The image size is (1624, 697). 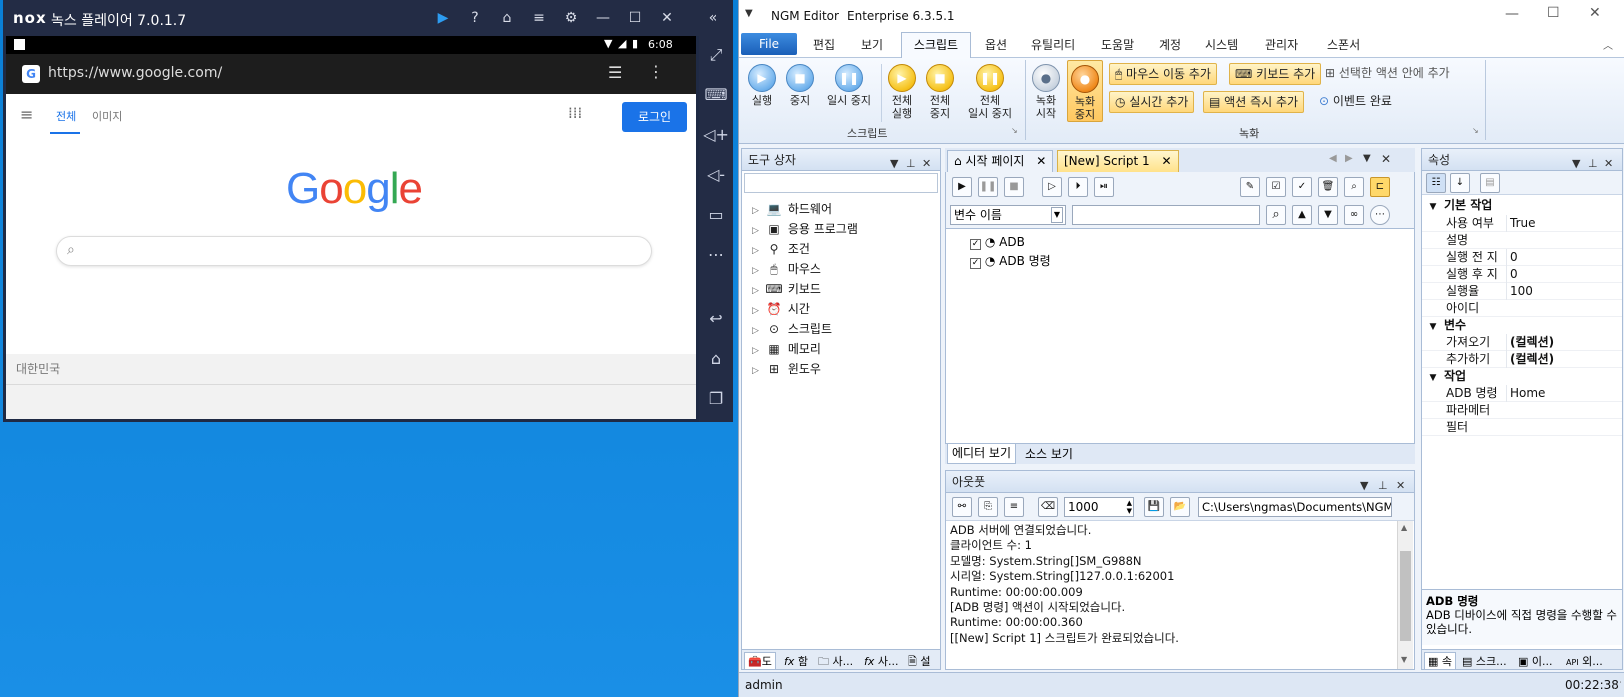 I want to click on prop-row: 가져오기 (컬렉션), so click(x=1522, y=342).